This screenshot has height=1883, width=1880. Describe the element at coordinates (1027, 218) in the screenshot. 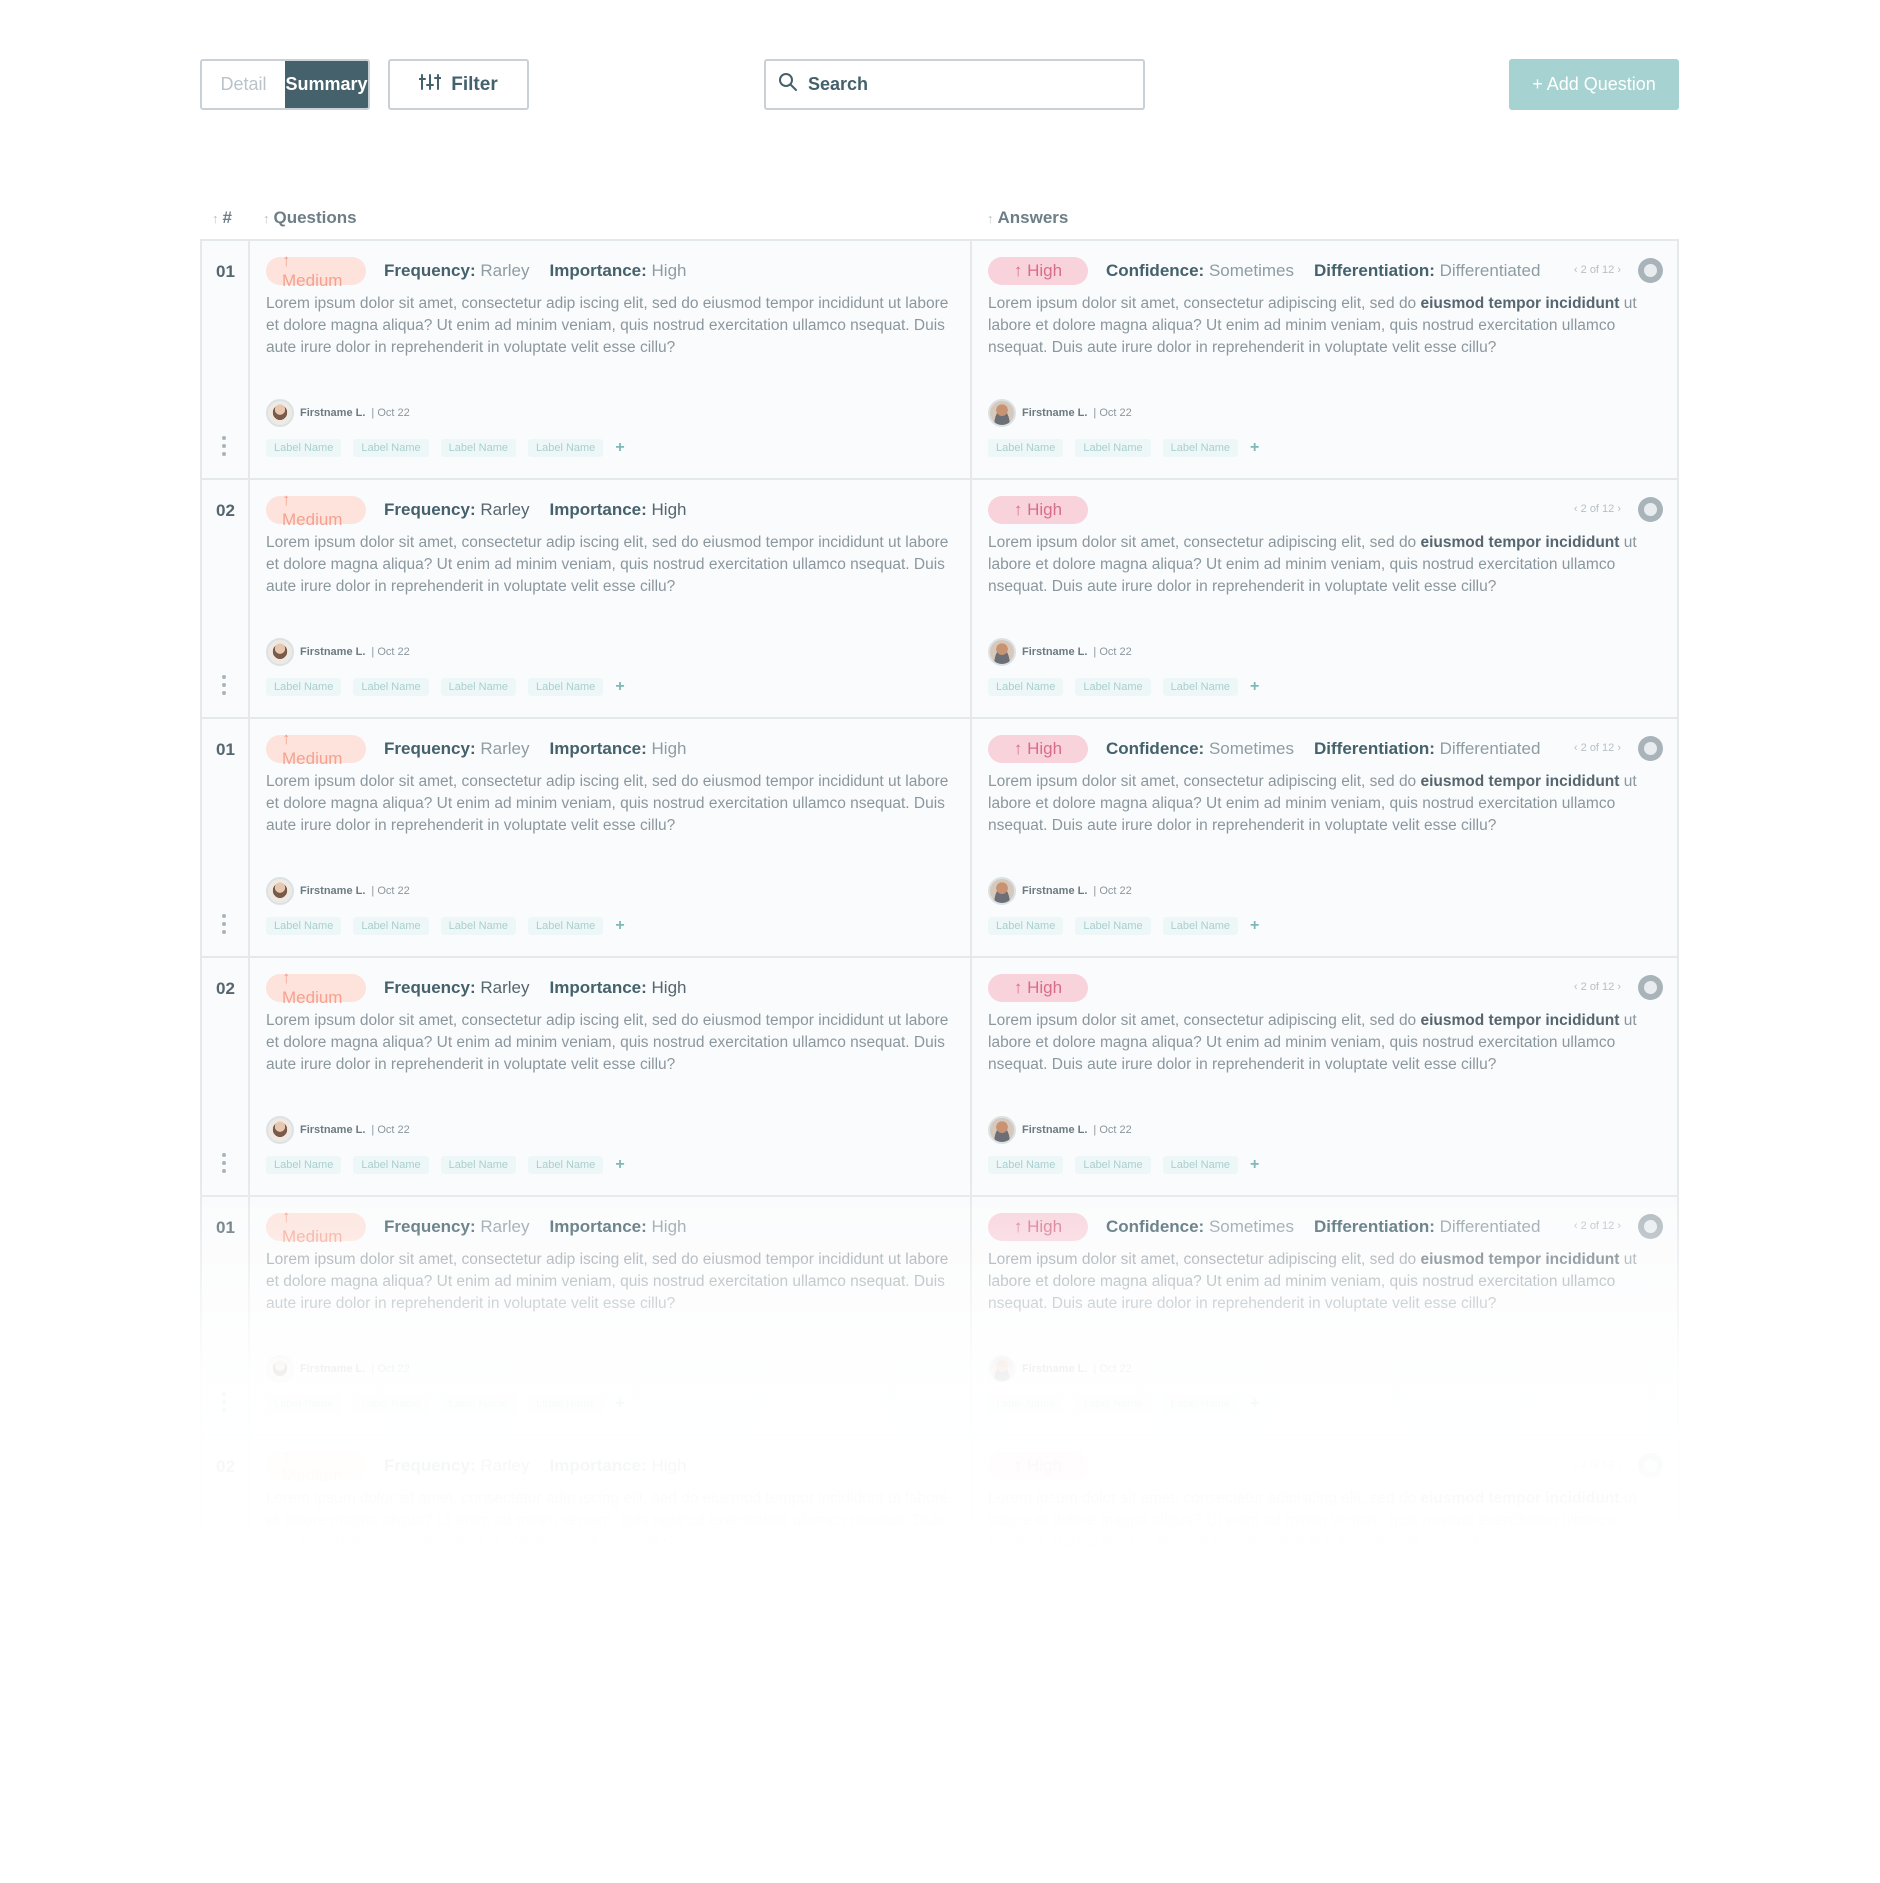

I see `col-header-answers: ↑ Answers` at that location.